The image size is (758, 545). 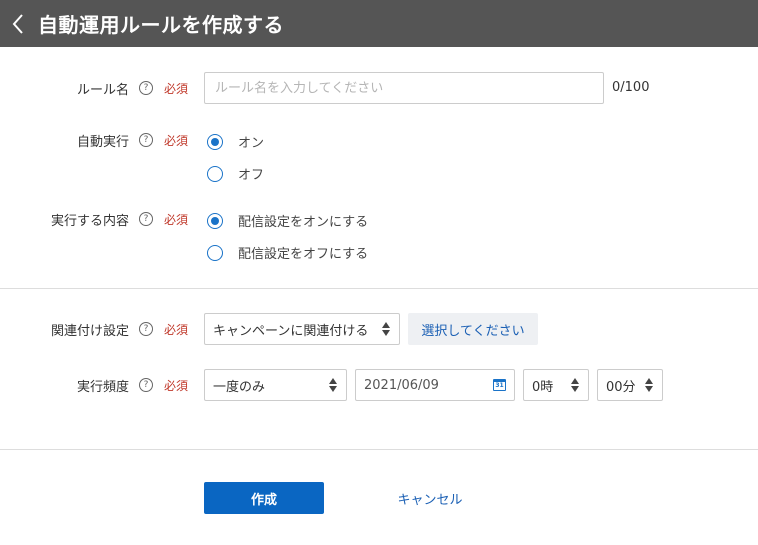 I want to click on action-off-option: 配信設定をオフにする, so click(x=287, y=252).